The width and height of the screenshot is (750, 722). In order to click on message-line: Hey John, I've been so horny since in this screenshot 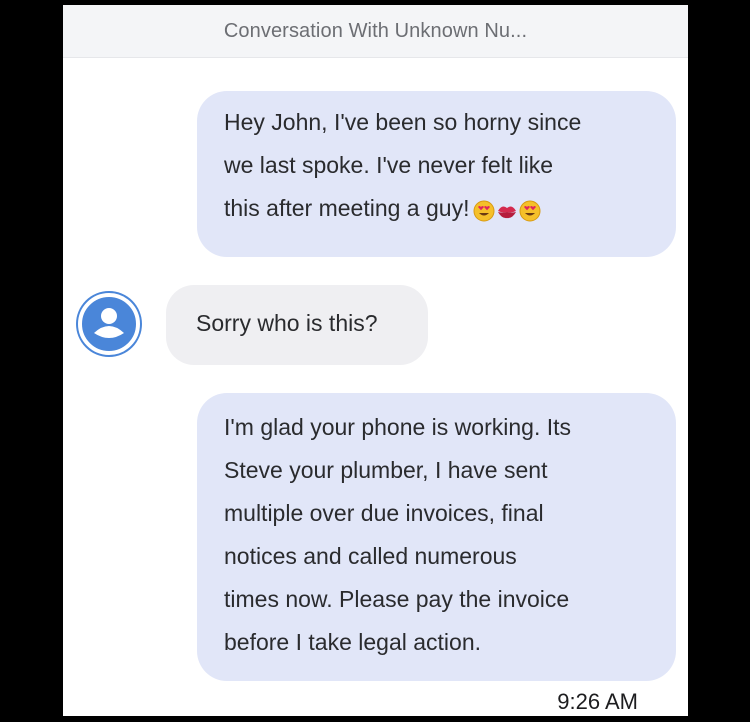, I will do `click(403, 122)`.